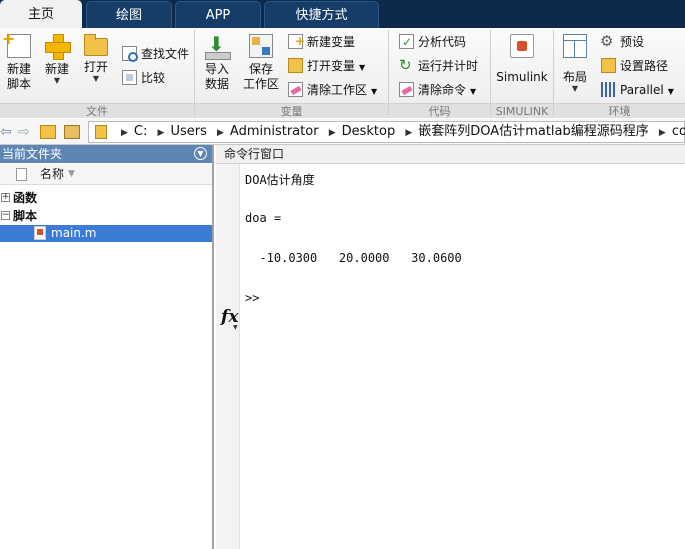 The height and width of the screenshot is (549, 685). I want to click on clear-commands-dropdown-icon: ▼, so click(473, 91).